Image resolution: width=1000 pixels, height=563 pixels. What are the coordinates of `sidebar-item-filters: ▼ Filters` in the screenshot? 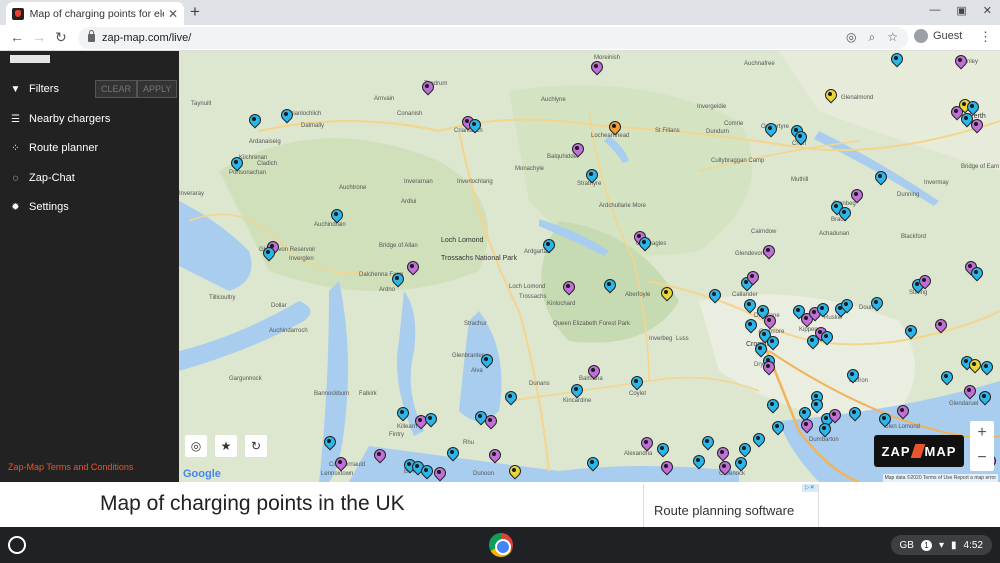 It's located at (34, 89).